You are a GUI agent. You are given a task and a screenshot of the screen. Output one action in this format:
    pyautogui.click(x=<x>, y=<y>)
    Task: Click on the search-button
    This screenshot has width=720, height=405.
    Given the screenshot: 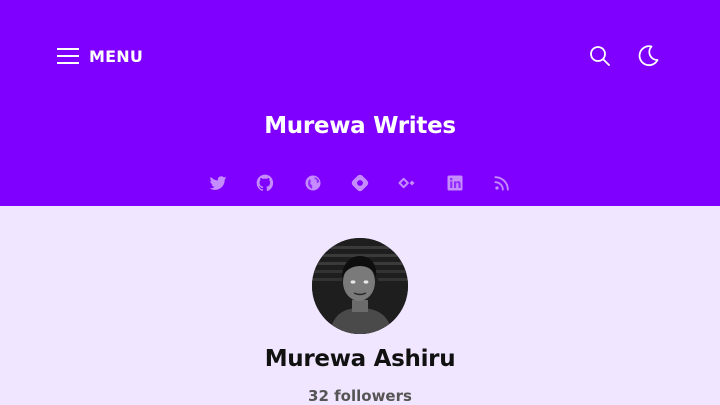 What is the action you would take?
    pyautogui.click(x=600, y=56)
    